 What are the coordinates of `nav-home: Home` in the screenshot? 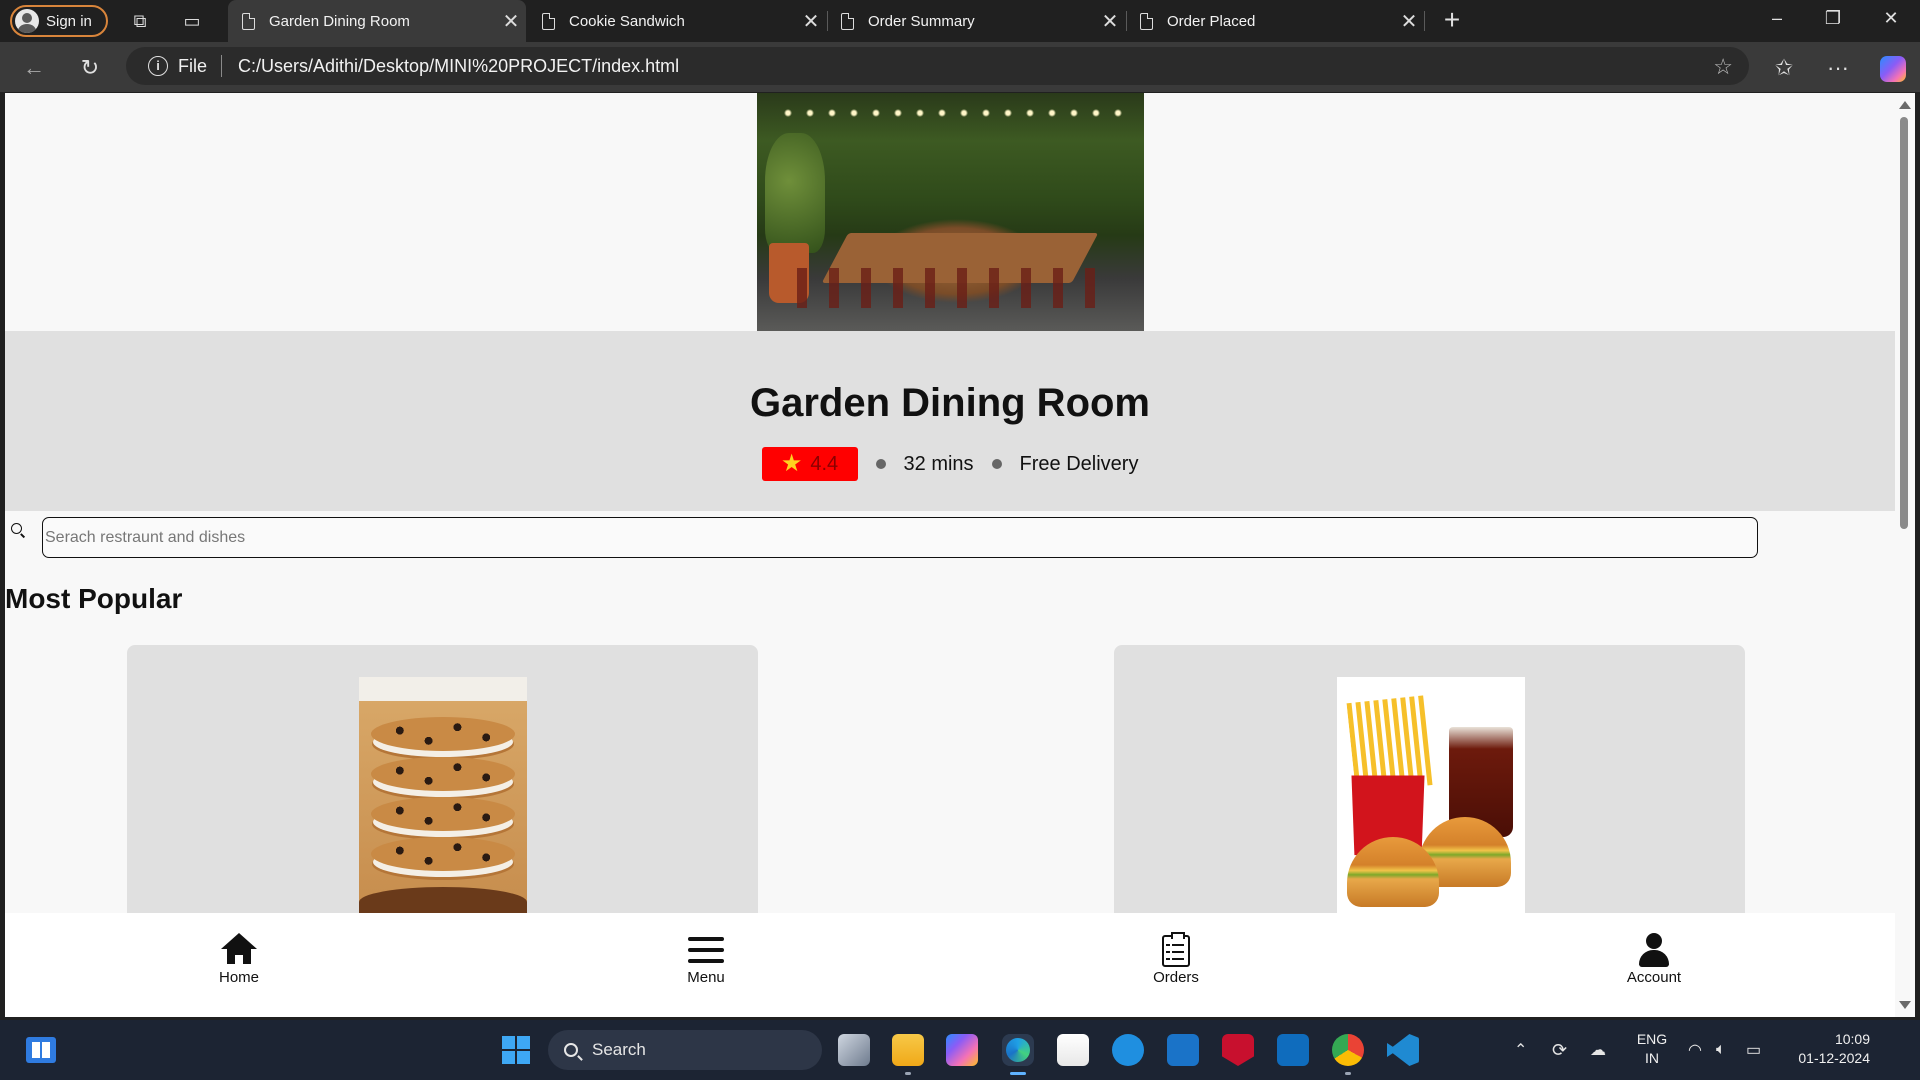 It's located at (239, 959).